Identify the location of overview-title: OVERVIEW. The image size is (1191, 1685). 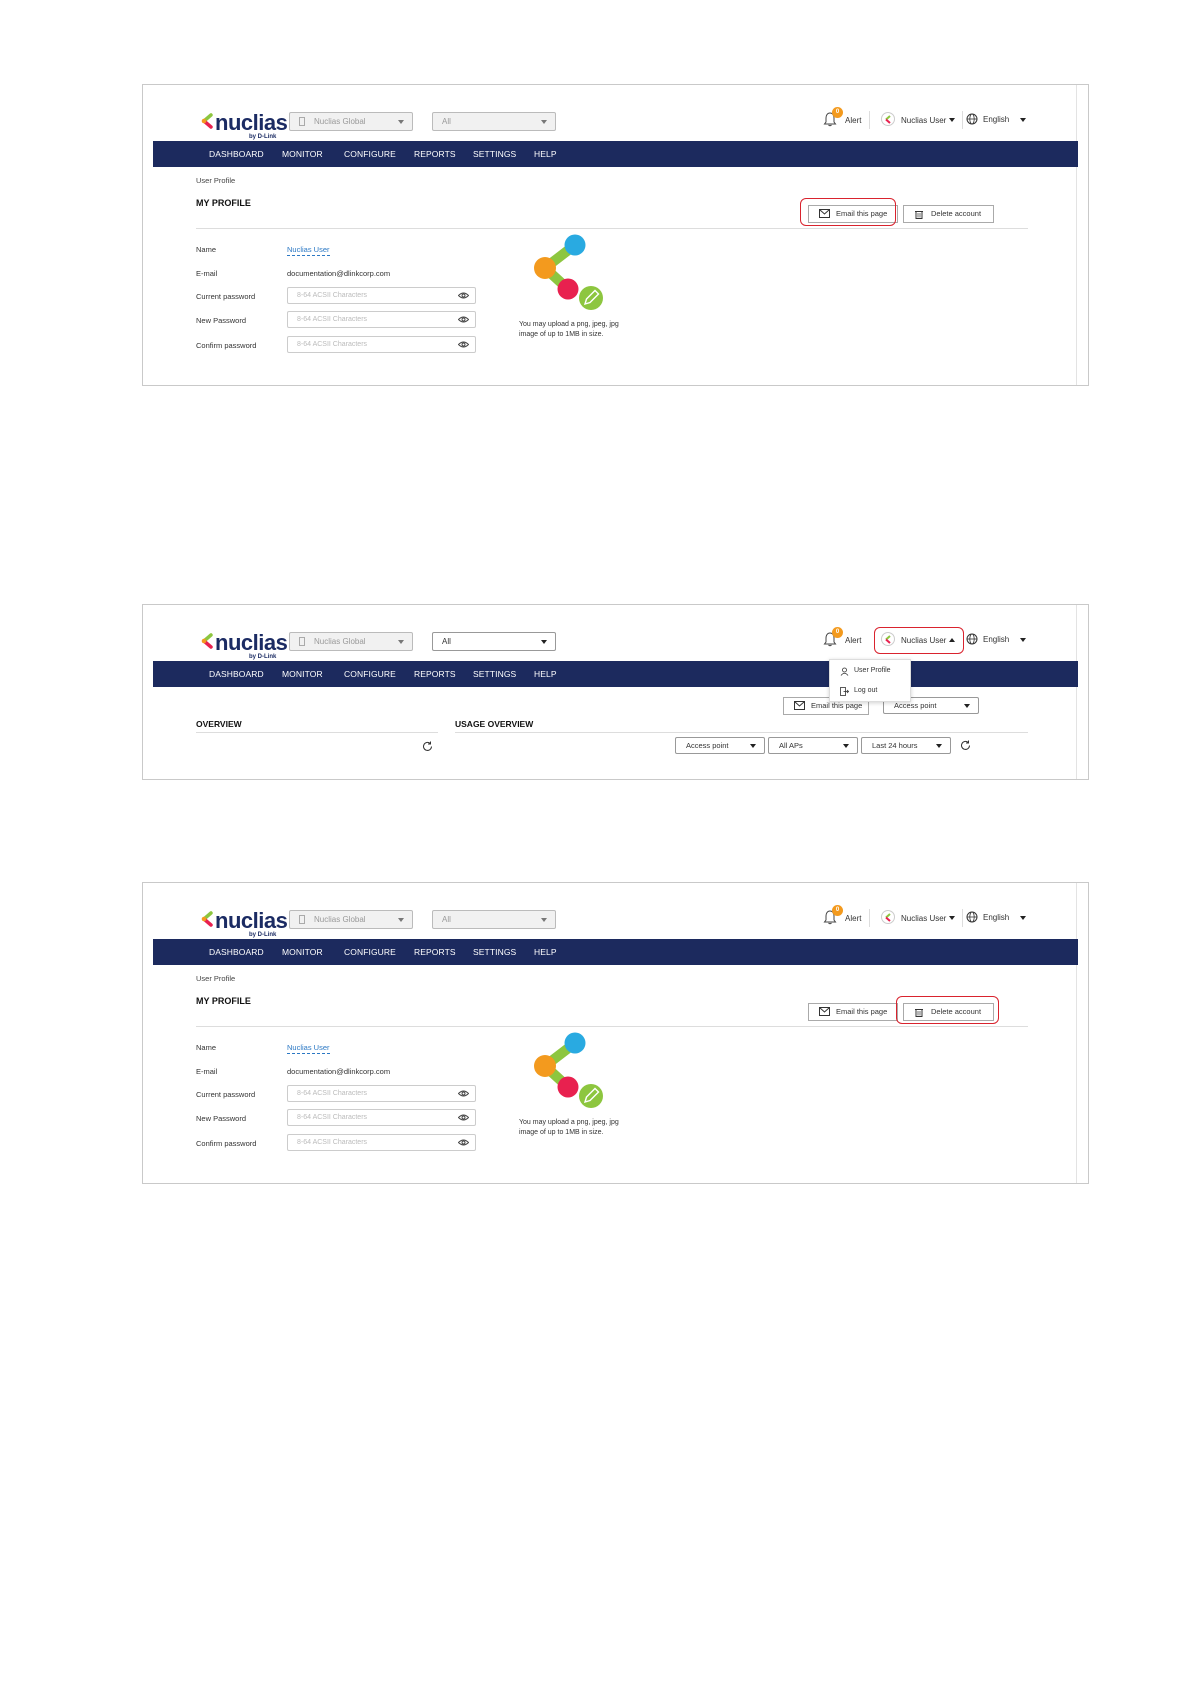
(219, 724).